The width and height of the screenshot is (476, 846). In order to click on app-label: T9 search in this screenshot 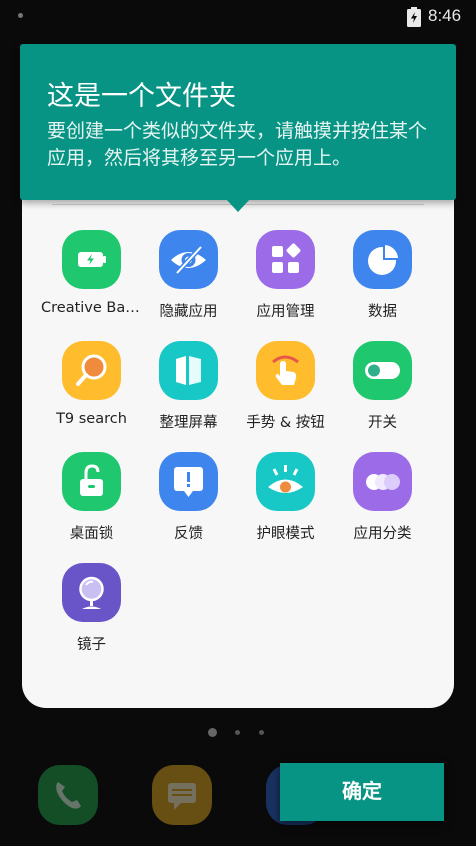, I will do `click(91, 419)`.